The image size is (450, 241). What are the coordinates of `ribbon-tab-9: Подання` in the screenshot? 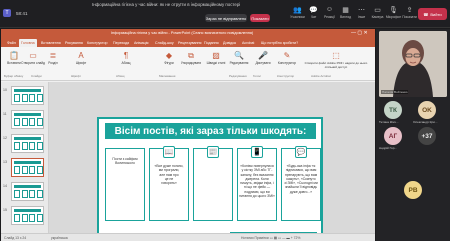 It's located at (211, 43).